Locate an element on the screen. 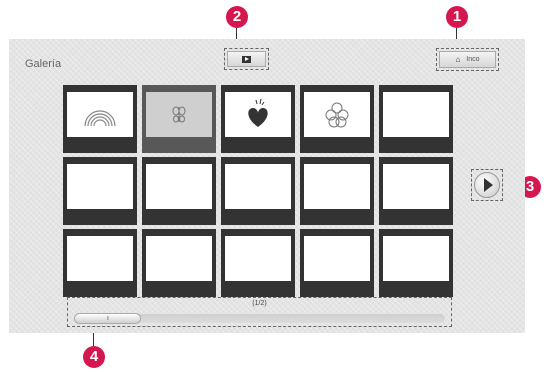  thumbnail-rainbow is located at coordinates (100, 119).